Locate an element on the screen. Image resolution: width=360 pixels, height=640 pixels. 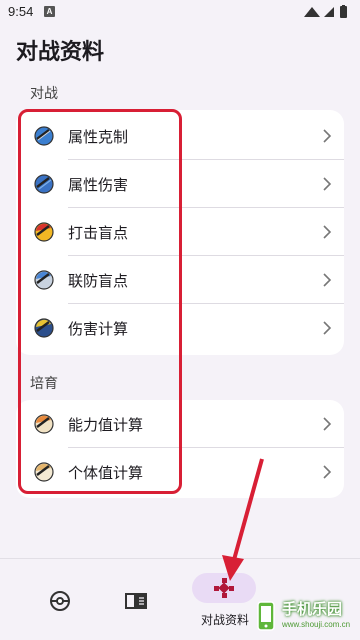
annotation-arrow is located at coordinates (243, 519).